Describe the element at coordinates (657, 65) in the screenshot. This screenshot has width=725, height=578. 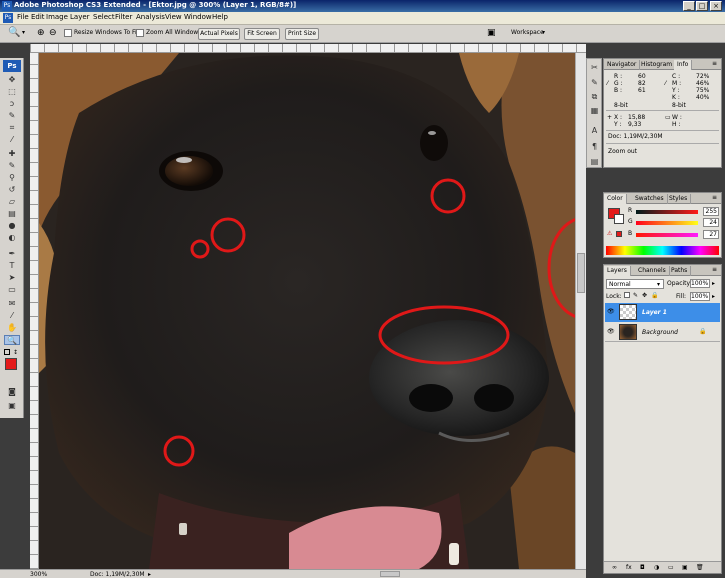
I see `tab-histogram: Histogram` at that location.